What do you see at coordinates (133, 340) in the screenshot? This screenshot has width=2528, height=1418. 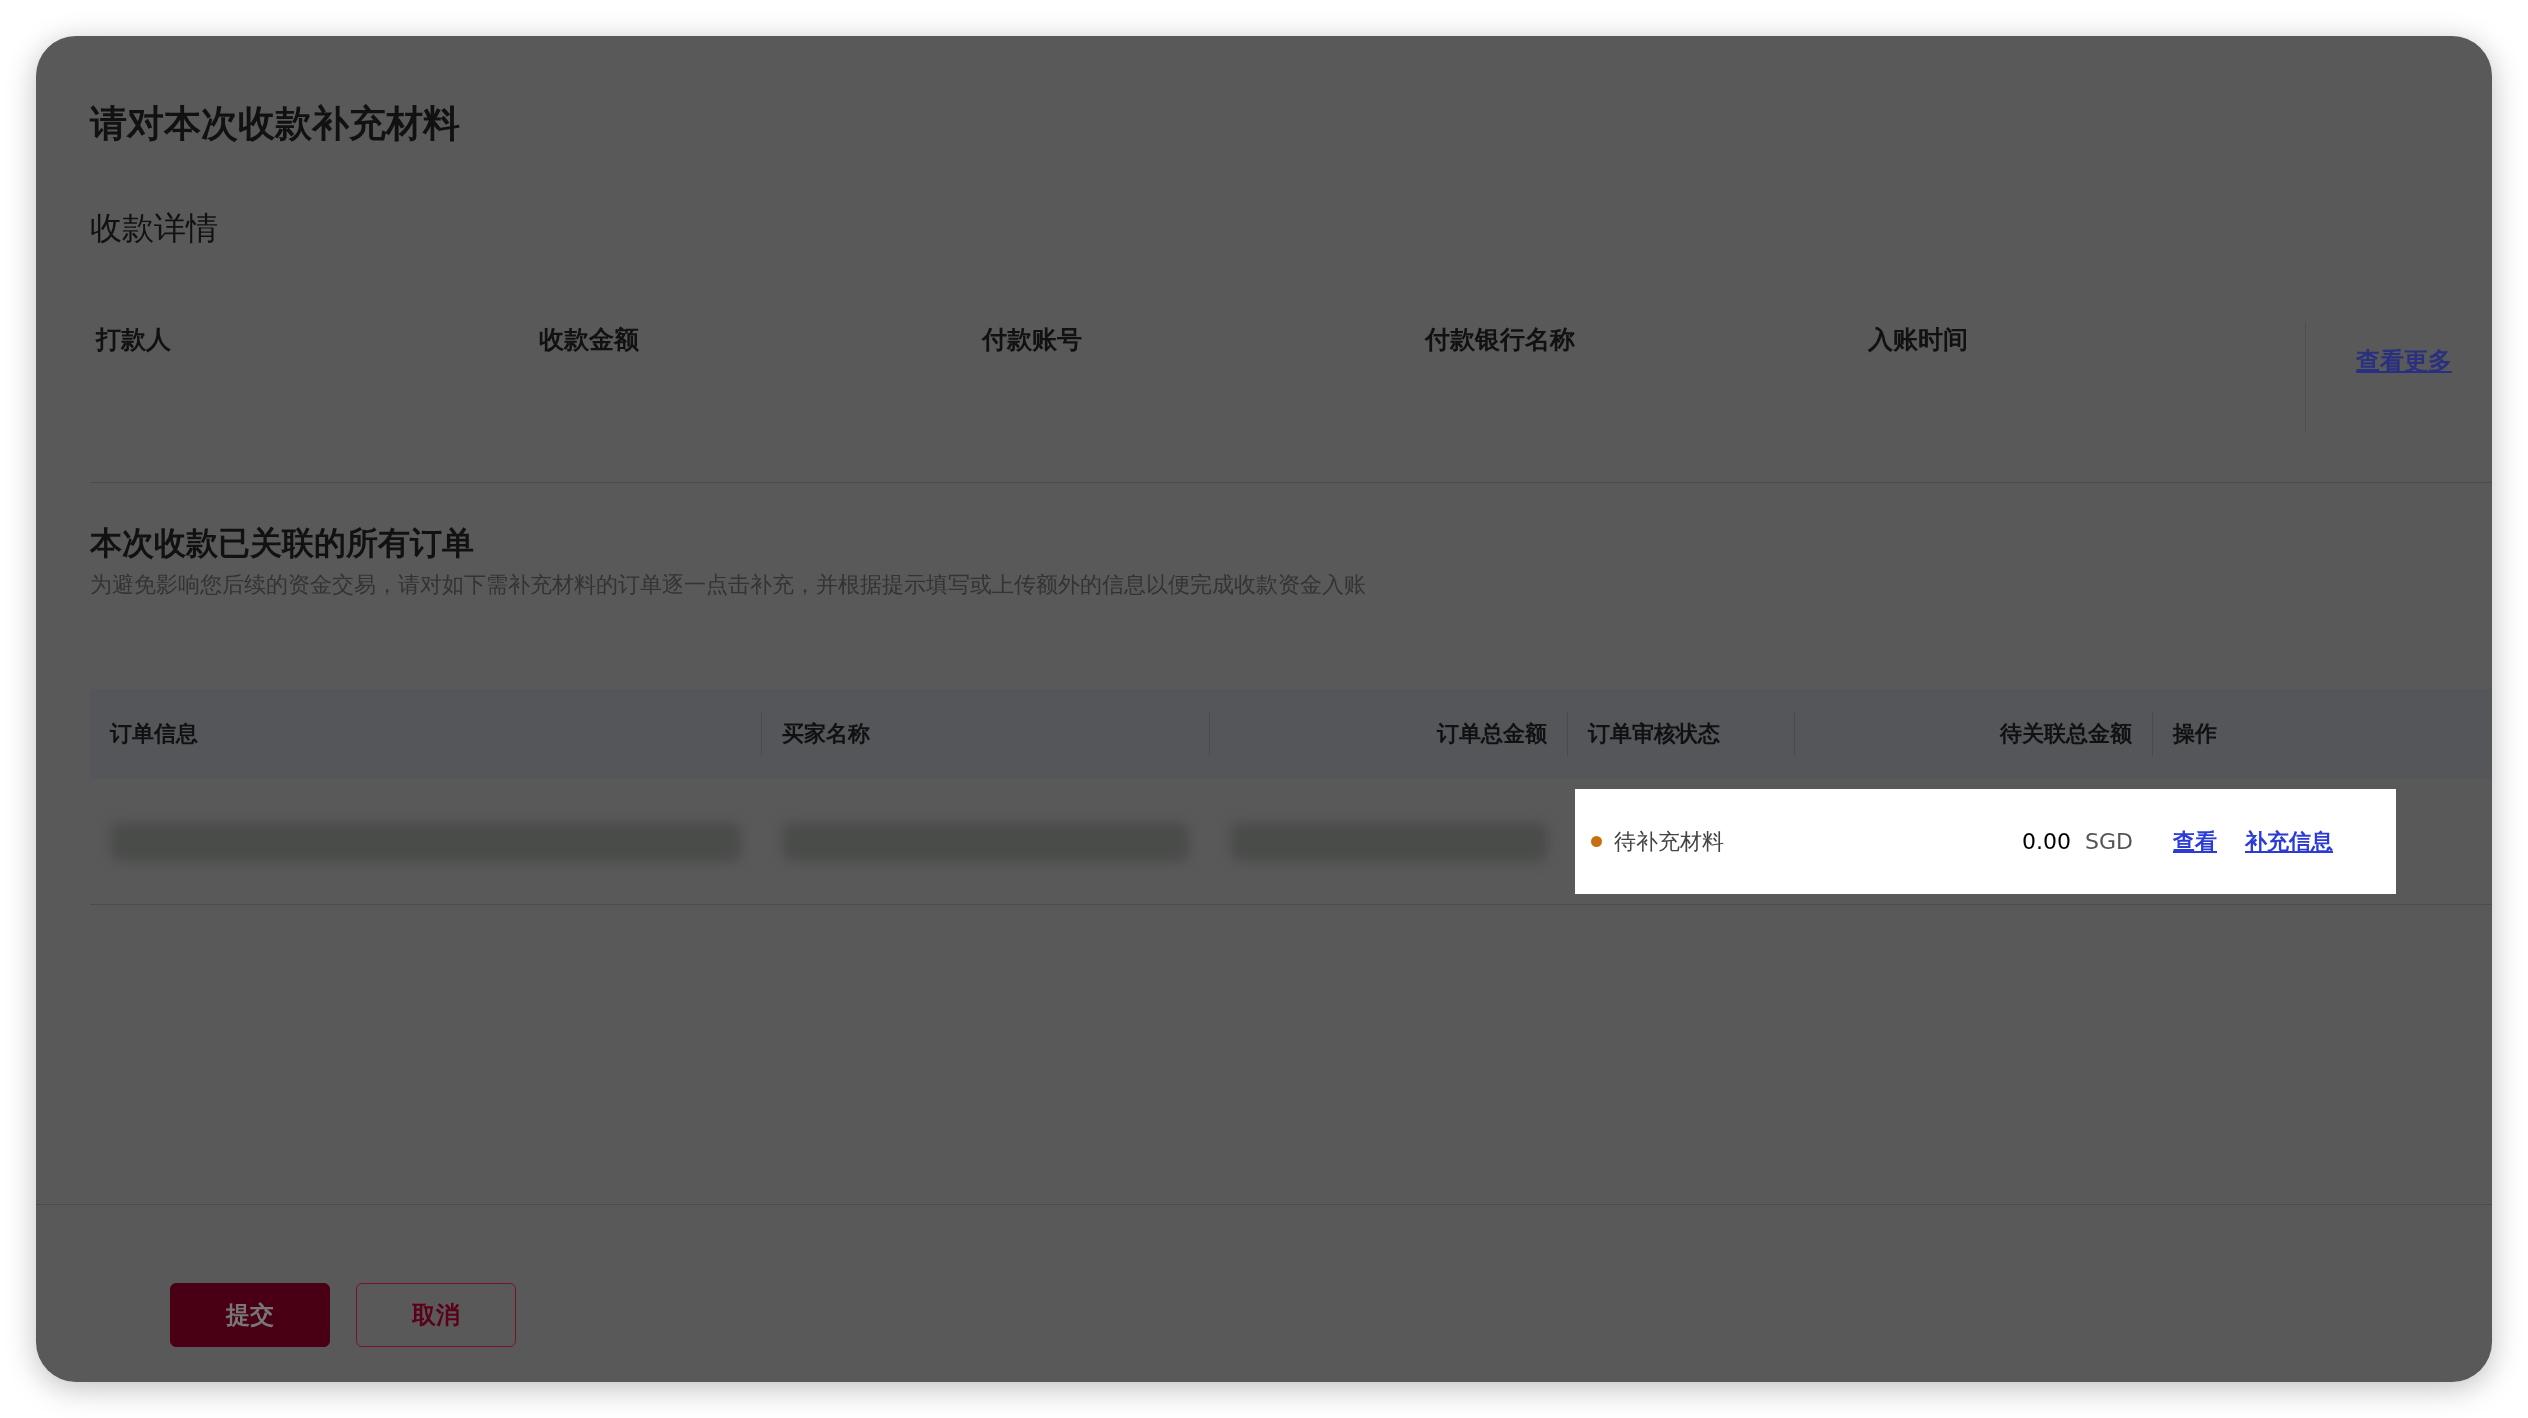 I see `field-label: 打款人` at bounding box center [133, 340].